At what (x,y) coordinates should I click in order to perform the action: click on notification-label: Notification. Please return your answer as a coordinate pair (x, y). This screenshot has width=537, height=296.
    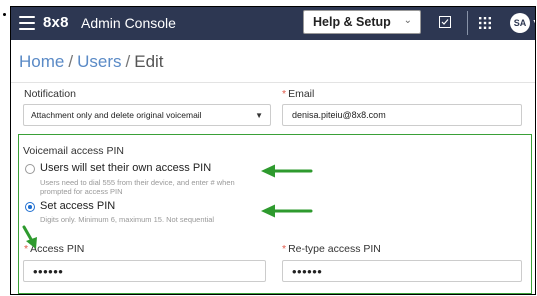
    Looking at the image, I should click on (50, 94).